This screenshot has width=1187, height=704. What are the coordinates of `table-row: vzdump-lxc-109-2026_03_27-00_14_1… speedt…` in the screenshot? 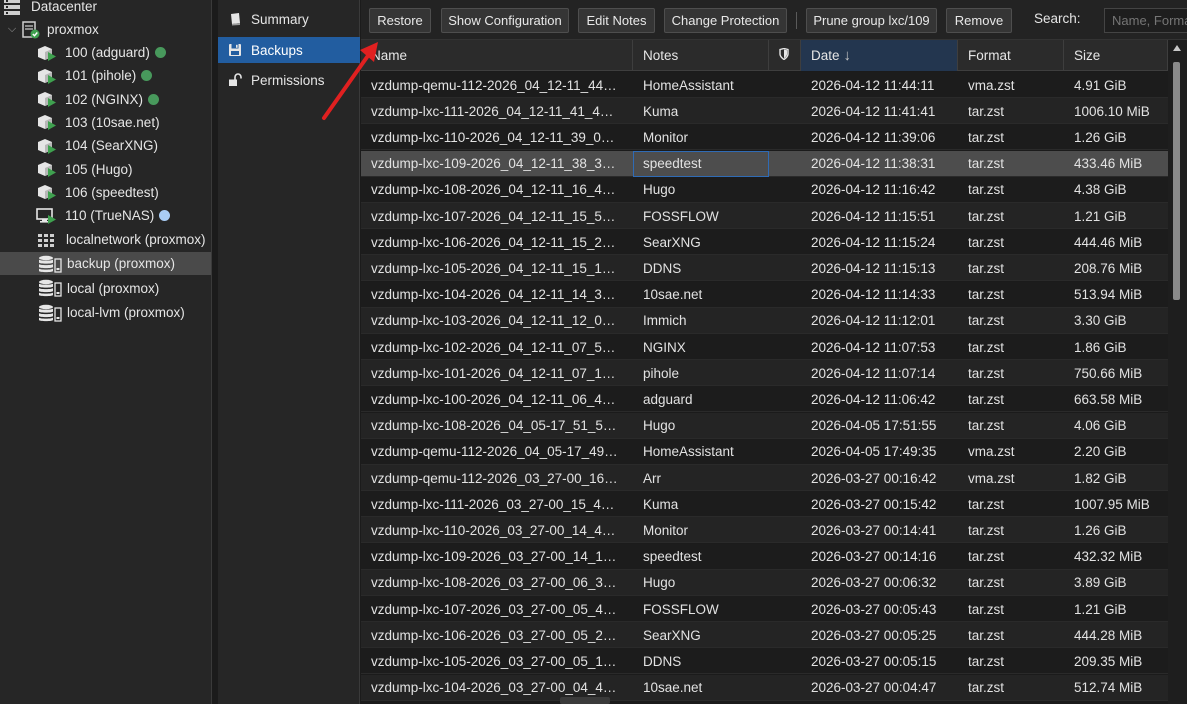 It's located at (764, 556).